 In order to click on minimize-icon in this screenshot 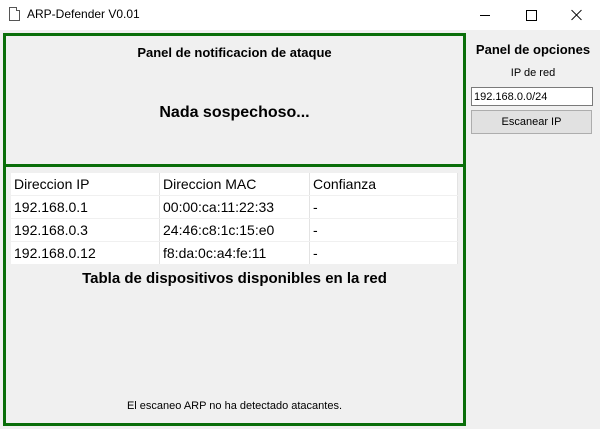, I will do `click(485, 15)`.